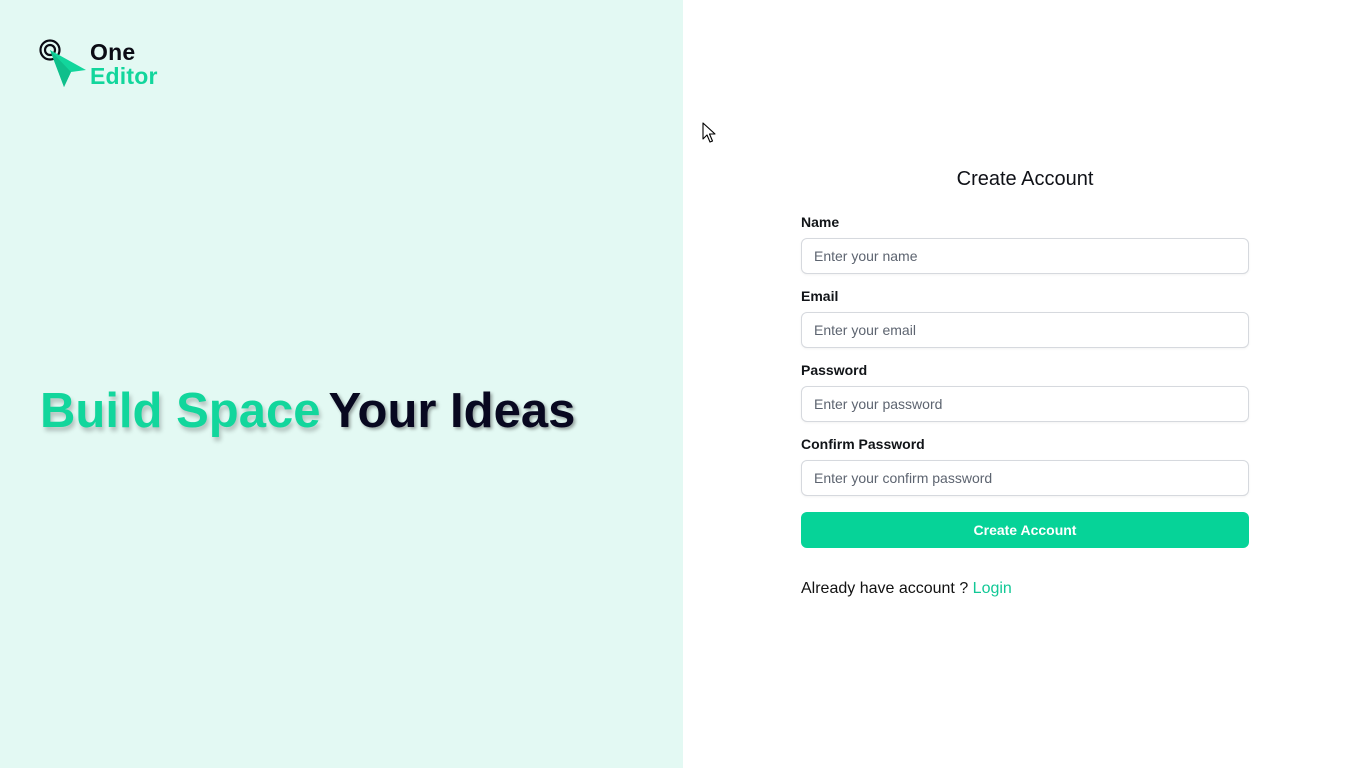 The image size is (1366, 768). I want to click on name-label: Name, so click(820, 222).